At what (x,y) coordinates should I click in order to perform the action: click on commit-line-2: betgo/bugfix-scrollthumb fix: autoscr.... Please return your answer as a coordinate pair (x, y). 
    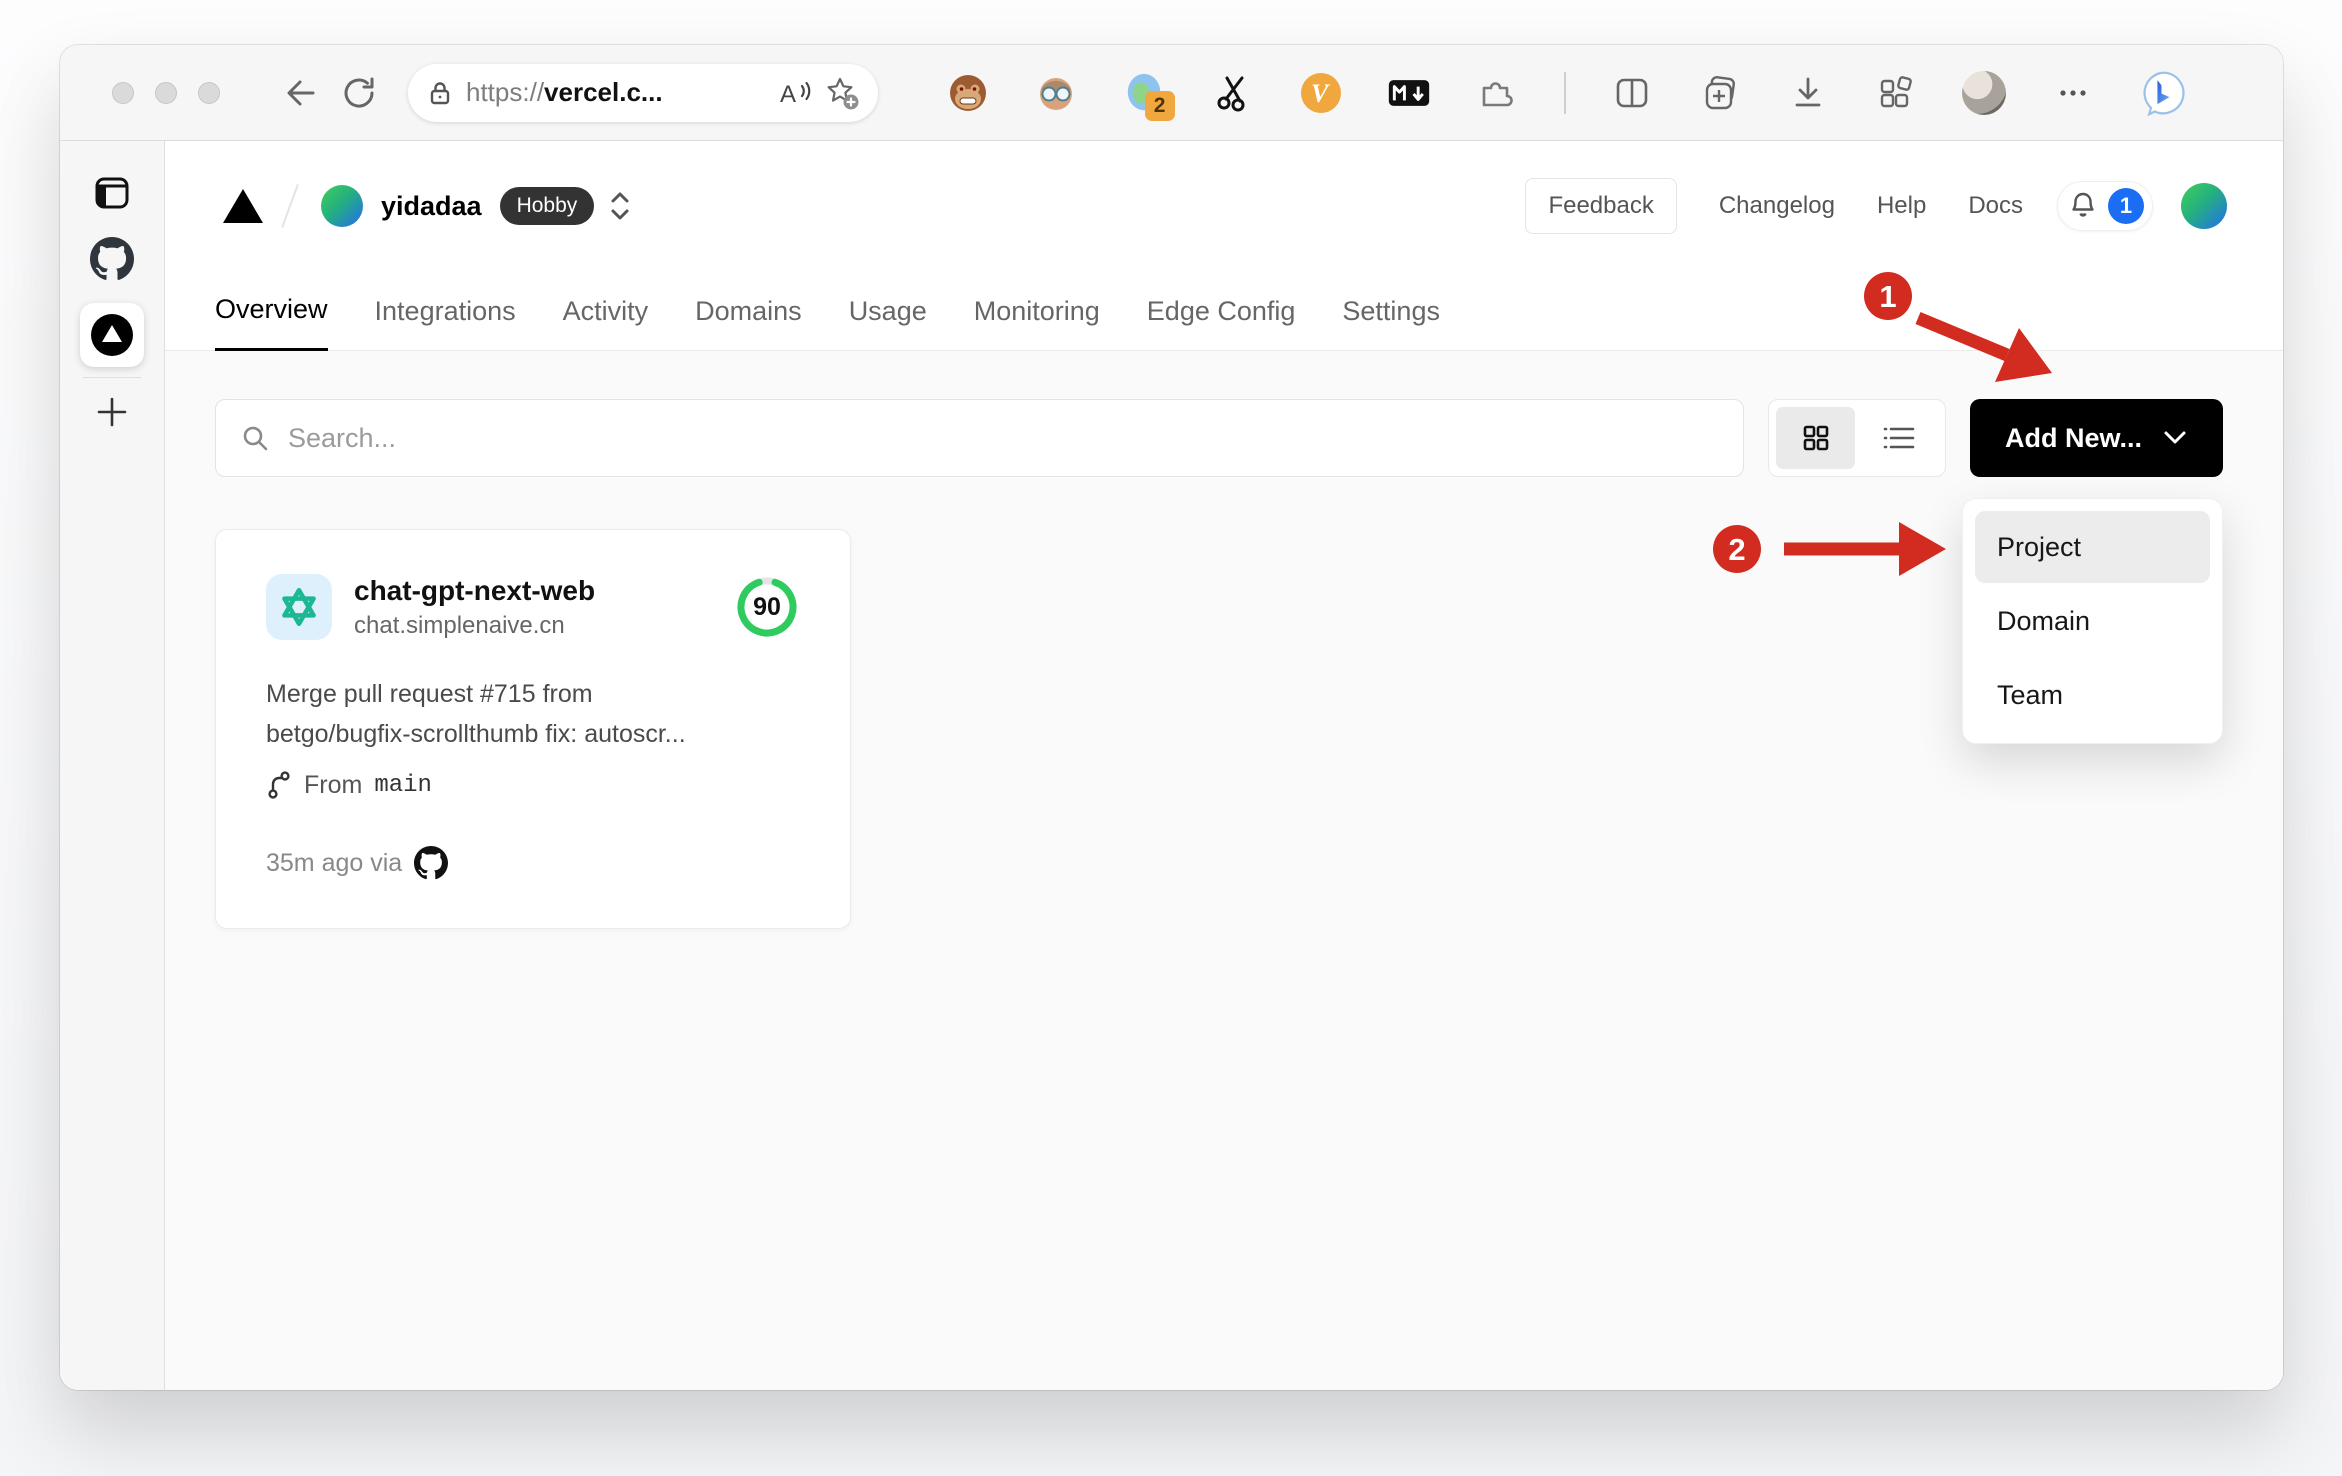
    Looking at the image, I should click on (476, 734).